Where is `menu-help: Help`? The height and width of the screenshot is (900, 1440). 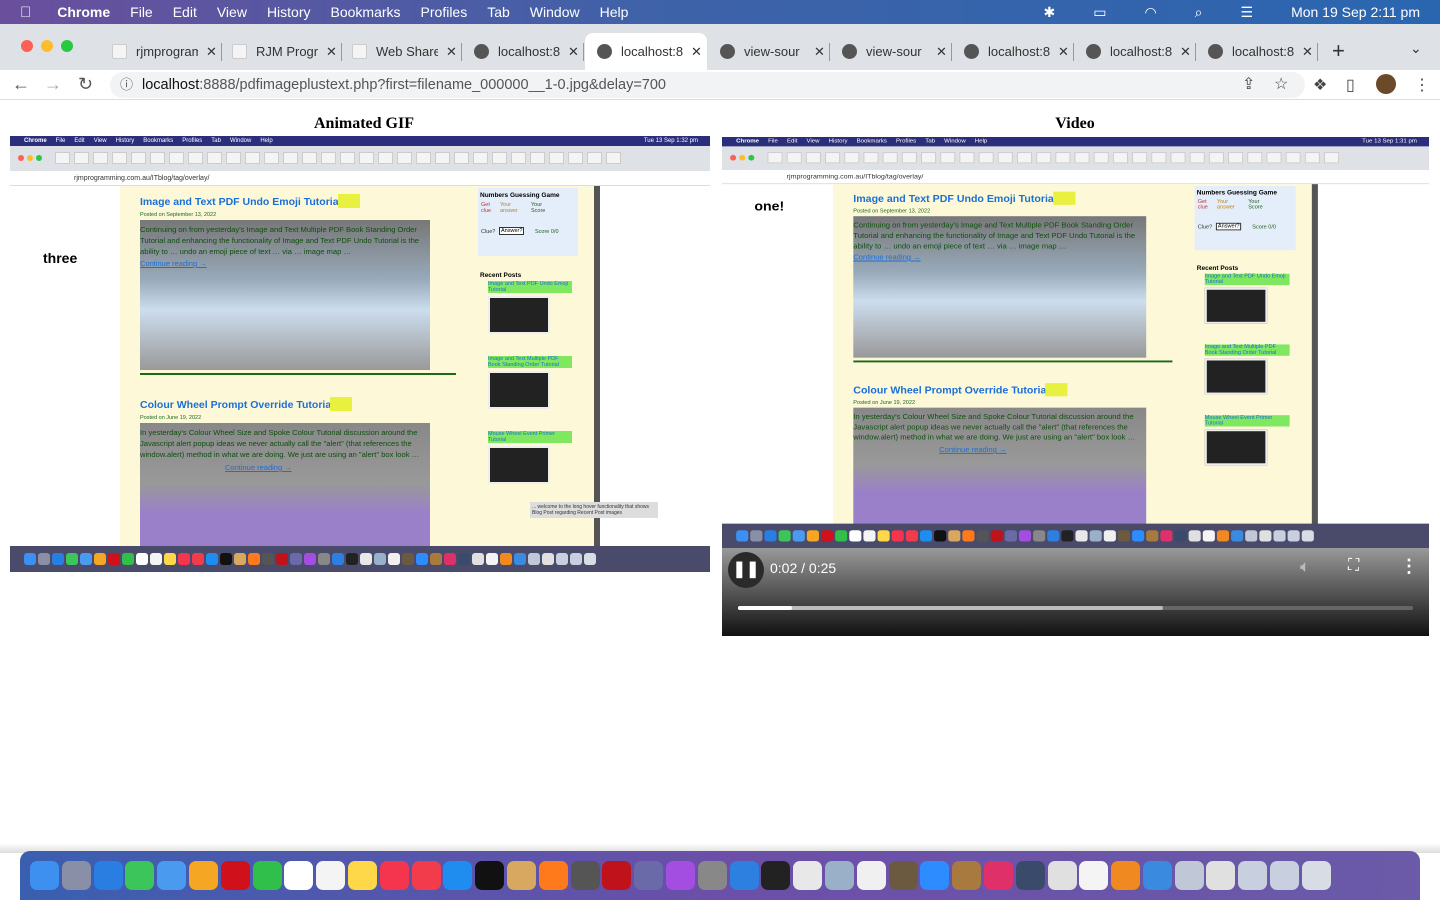
menu-help: Help is located at coordinates (614, 12).